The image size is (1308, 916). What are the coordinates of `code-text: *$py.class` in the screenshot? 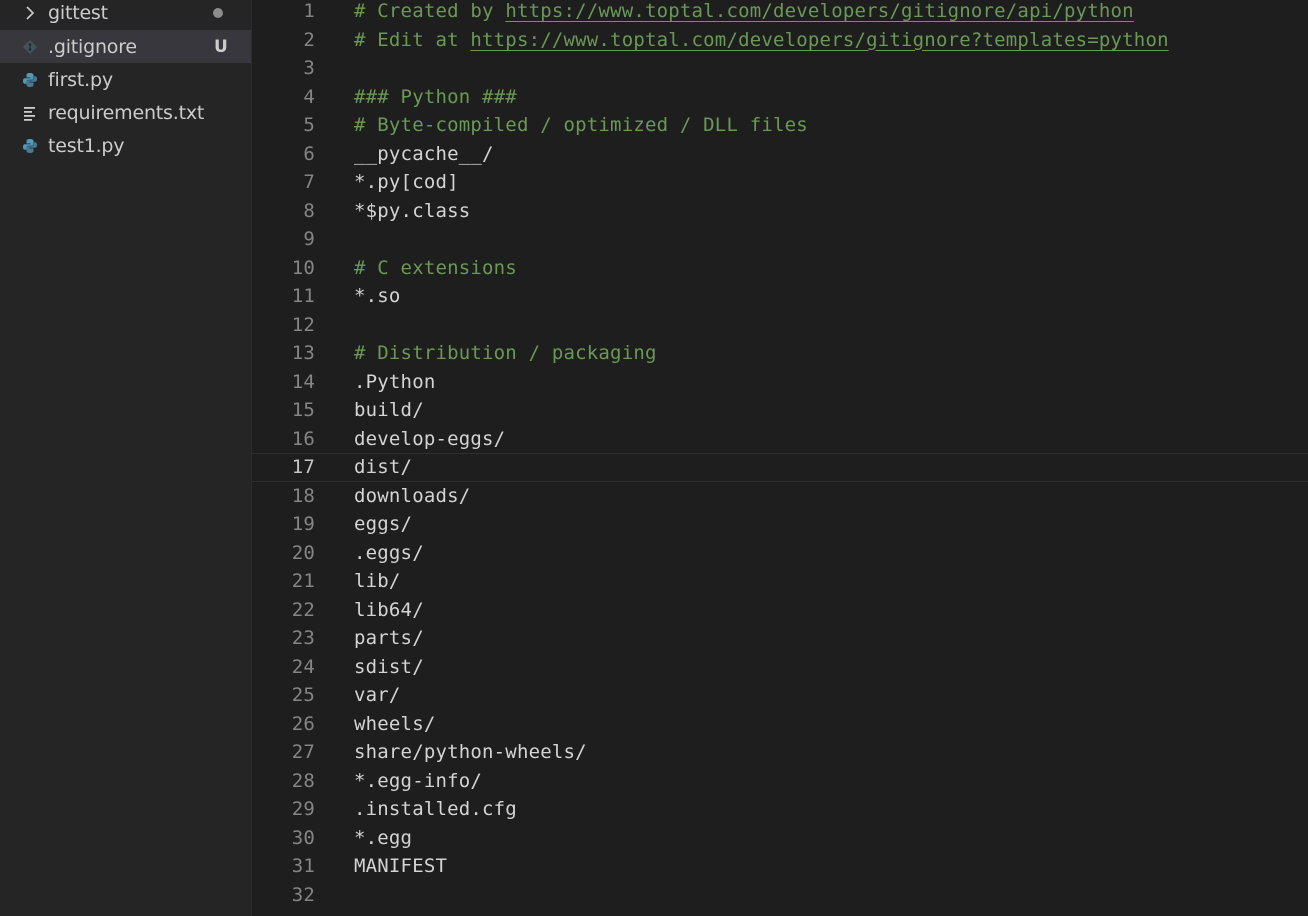 It's located at (412, 210).